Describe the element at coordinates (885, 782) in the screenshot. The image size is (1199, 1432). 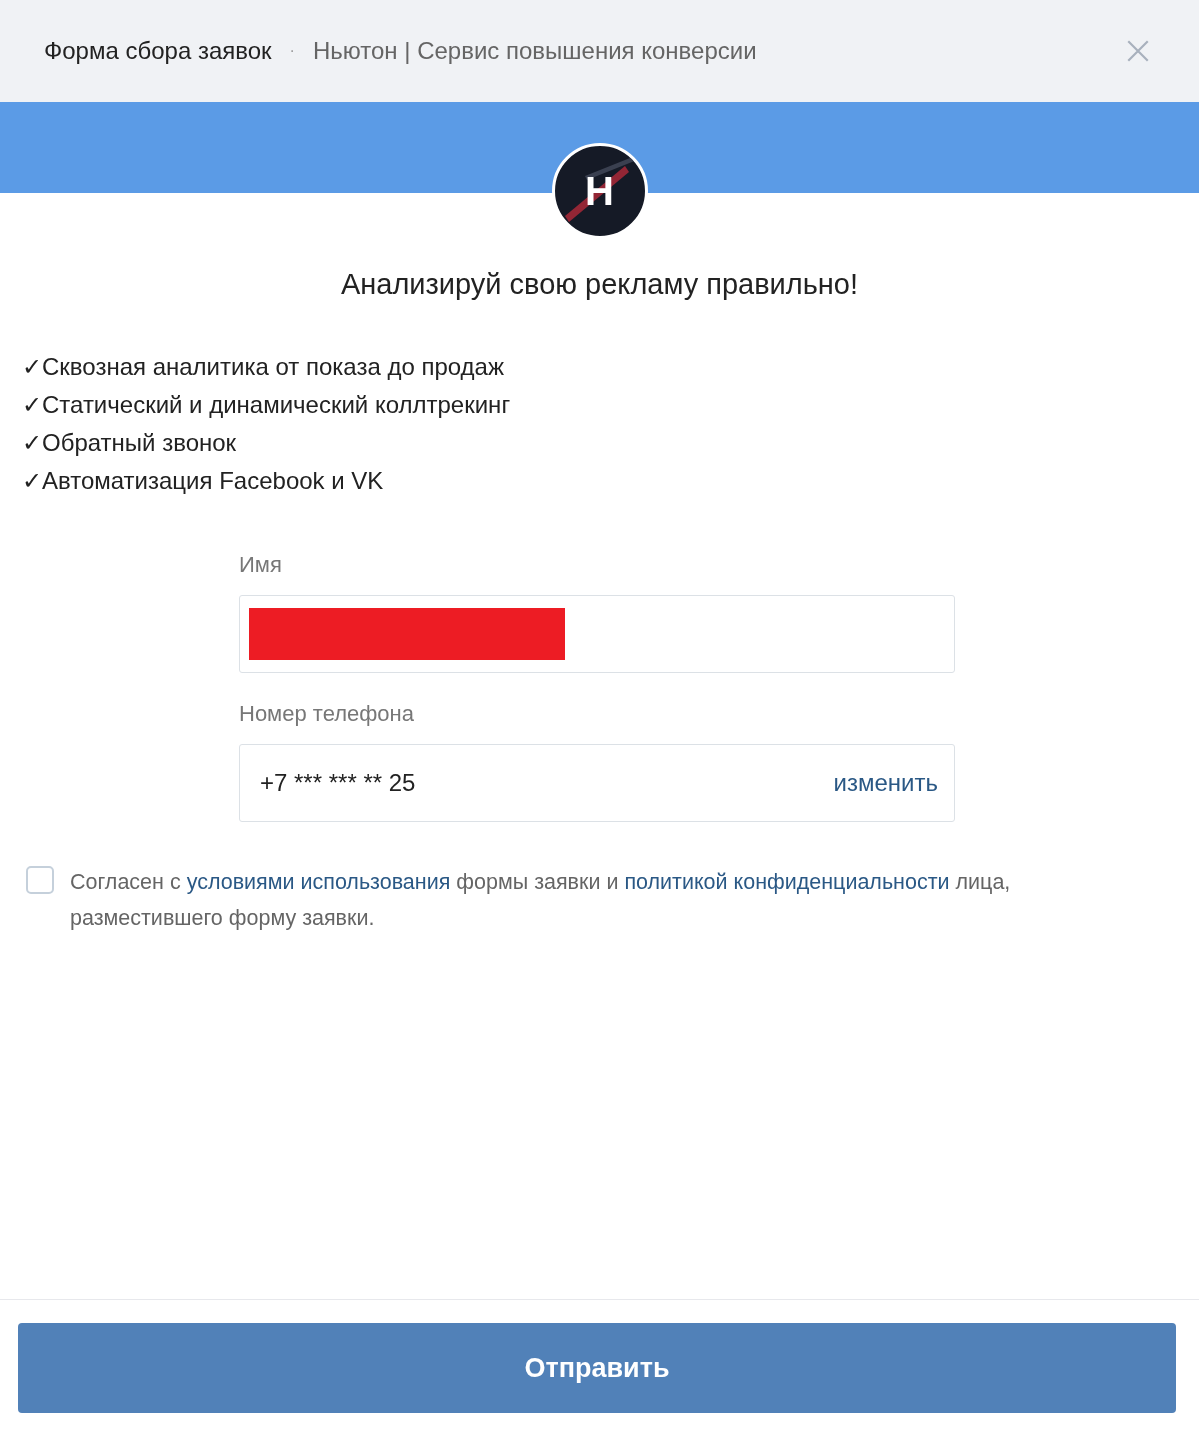
I see `change-link: изменить` at that location.